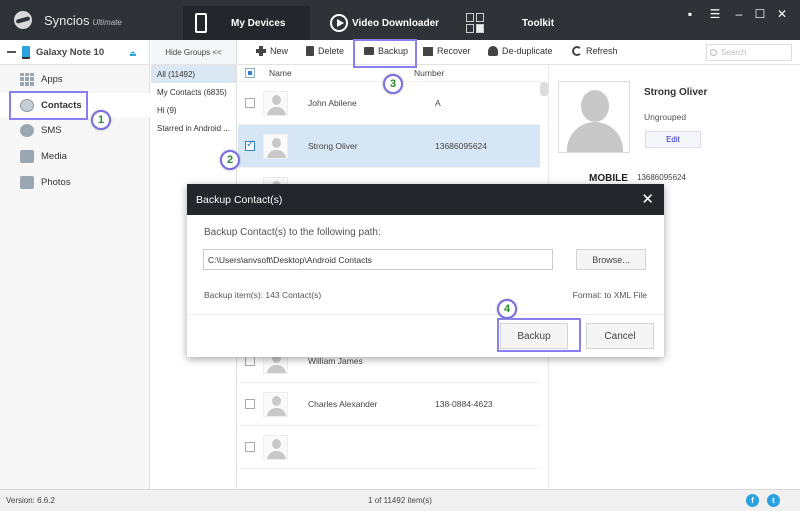 This screenshot has height=511, width=800. I want to click on mobile-value: 13686095624, so click(661, 177).